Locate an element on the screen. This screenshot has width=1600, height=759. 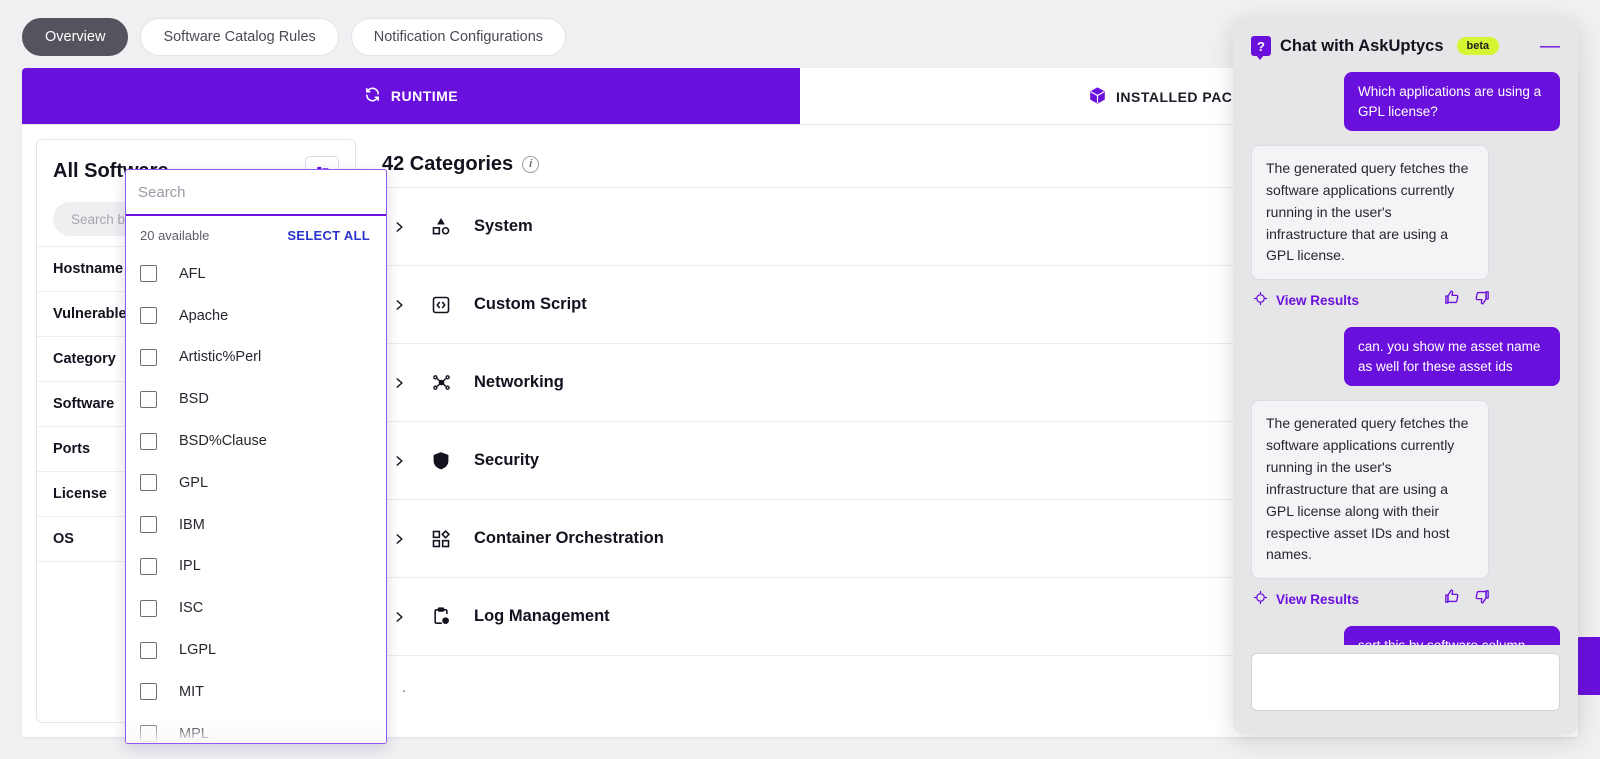
option-label: Apache is located at coordinates (204, 315).